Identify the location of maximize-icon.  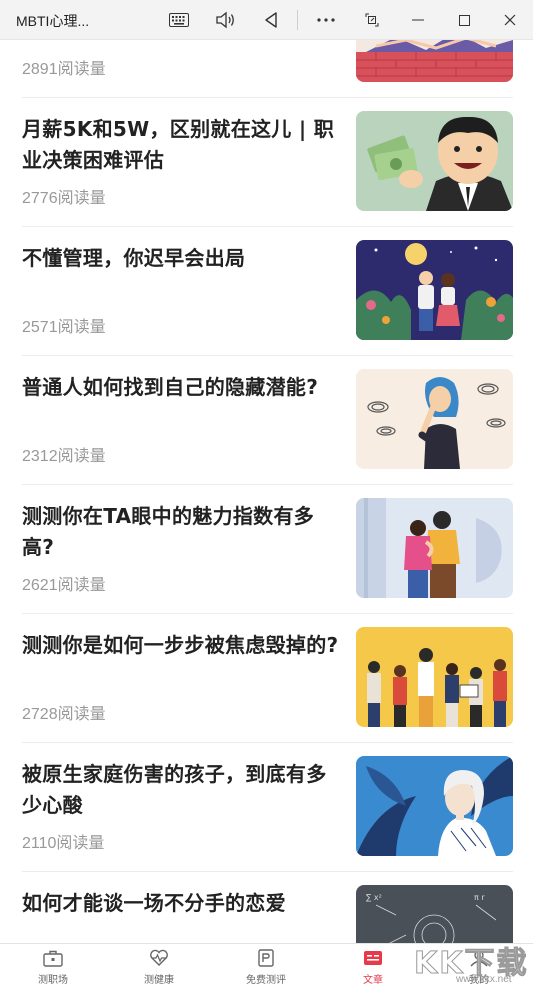
(464, 20).